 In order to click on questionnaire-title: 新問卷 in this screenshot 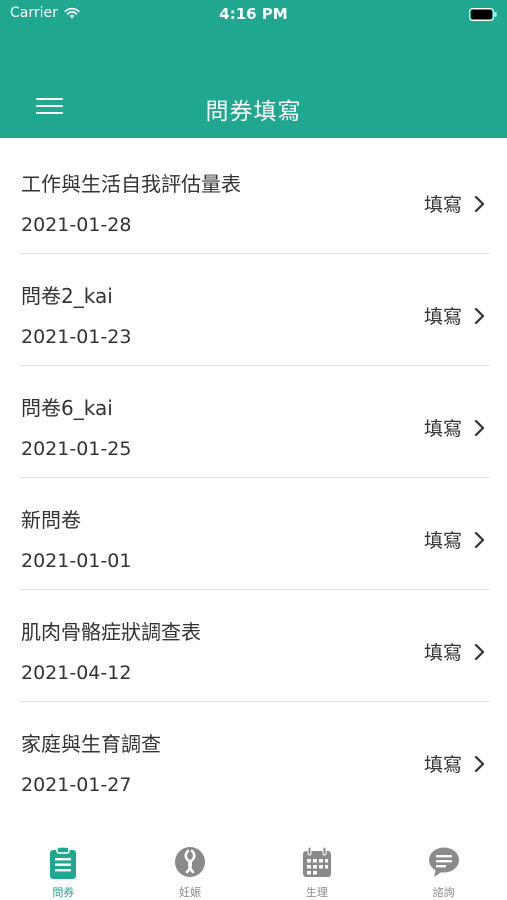, I will do `click(51, 520)`.